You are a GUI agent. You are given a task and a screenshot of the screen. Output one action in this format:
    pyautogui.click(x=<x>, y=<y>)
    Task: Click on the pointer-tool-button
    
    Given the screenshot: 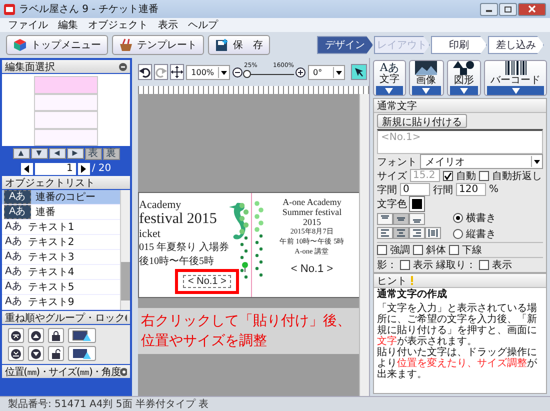 What is the action you would take?
    pyautogui.click(x=359, y=72)
    